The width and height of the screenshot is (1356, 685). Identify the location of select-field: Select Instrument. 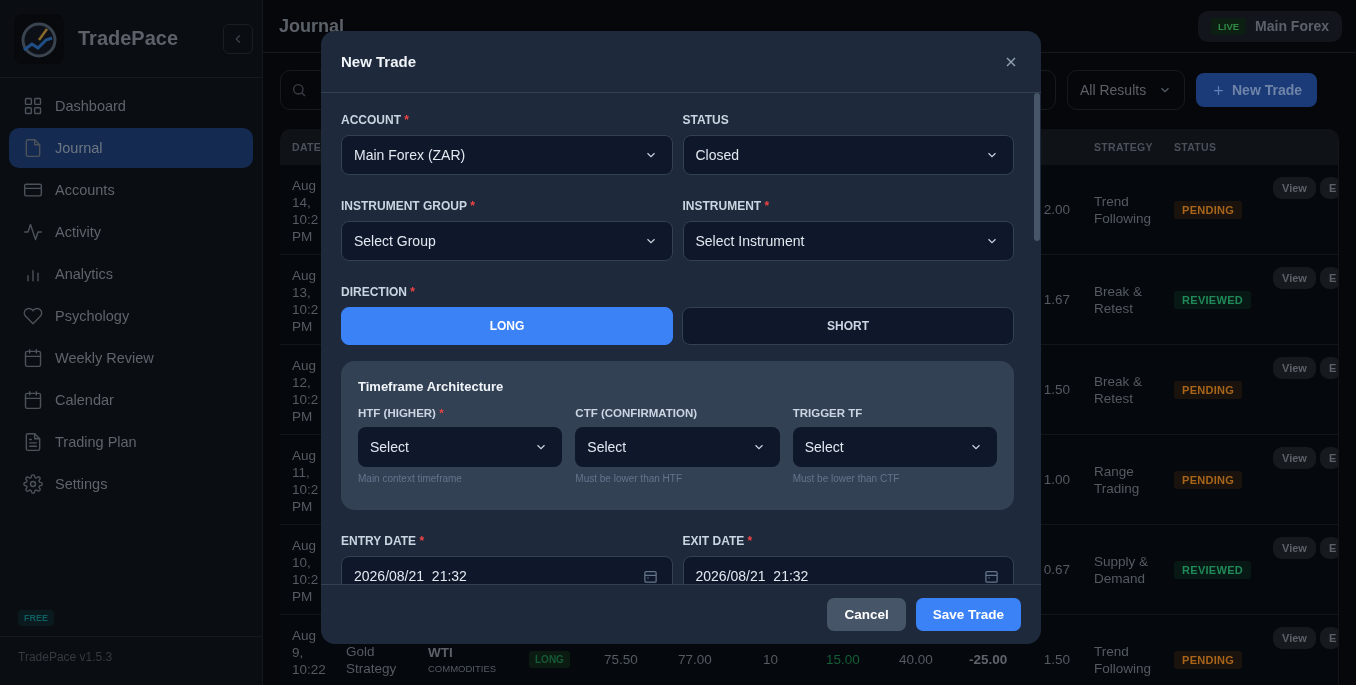
(848, 241).